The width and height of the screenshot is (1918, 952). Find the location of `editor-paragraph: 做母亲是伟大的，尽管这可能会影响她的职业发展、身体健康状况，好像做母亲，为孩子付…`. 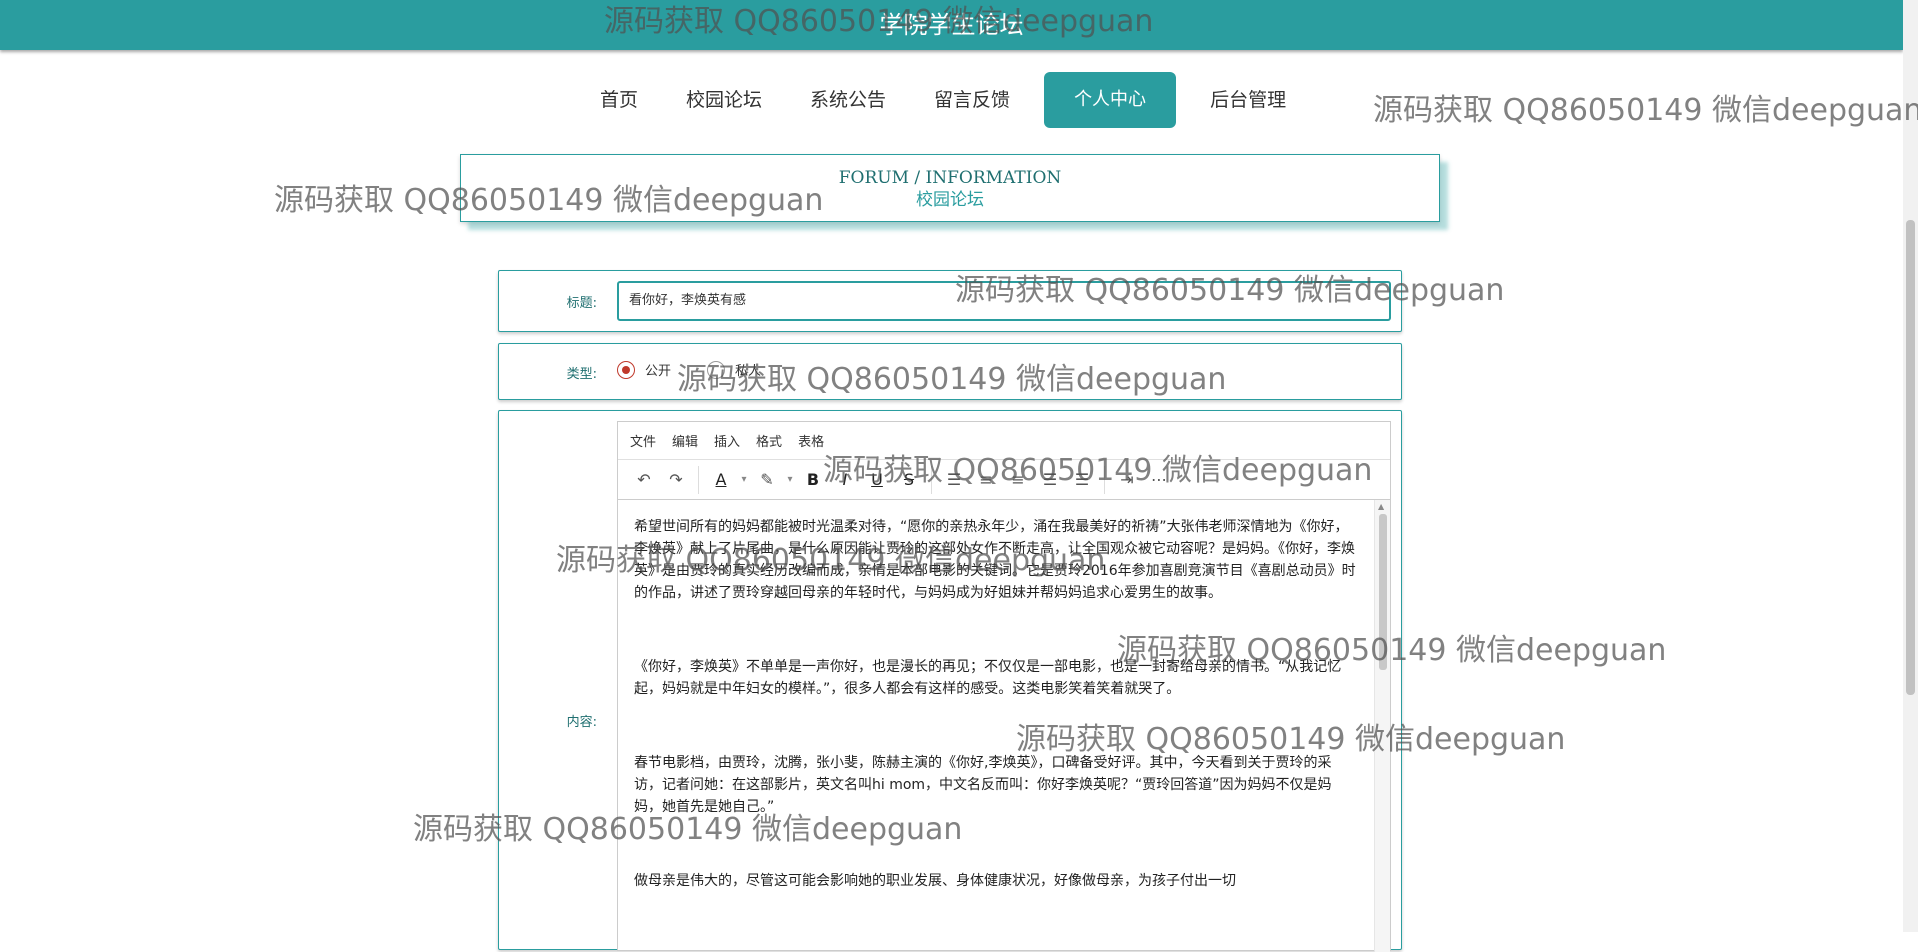

editor-paragraph: 做母亲是伟大的，尽管这可能会影响她的职业发展、身体健康状况，好像做母亲，为孩子付… is located at coordinates (935, 881).